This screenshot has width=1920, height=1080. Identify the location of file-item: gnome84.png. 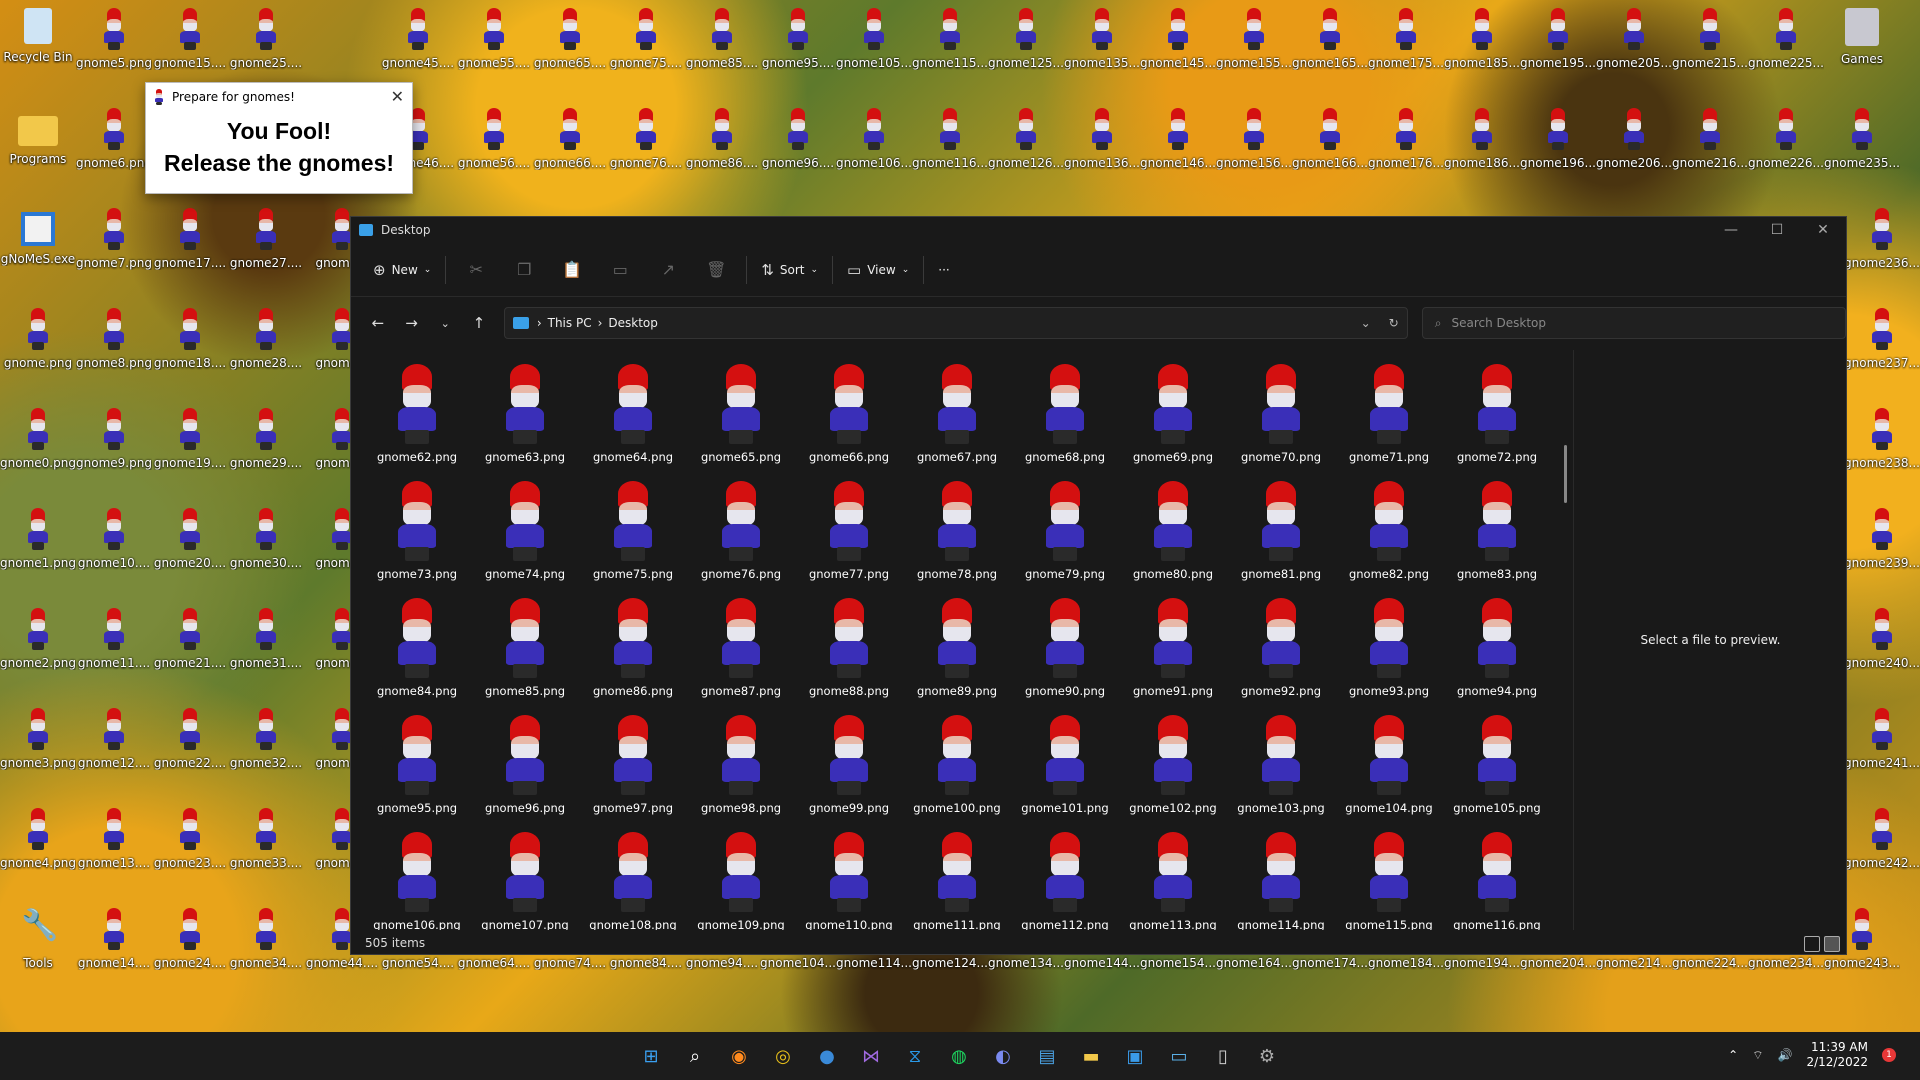
(417, 648).